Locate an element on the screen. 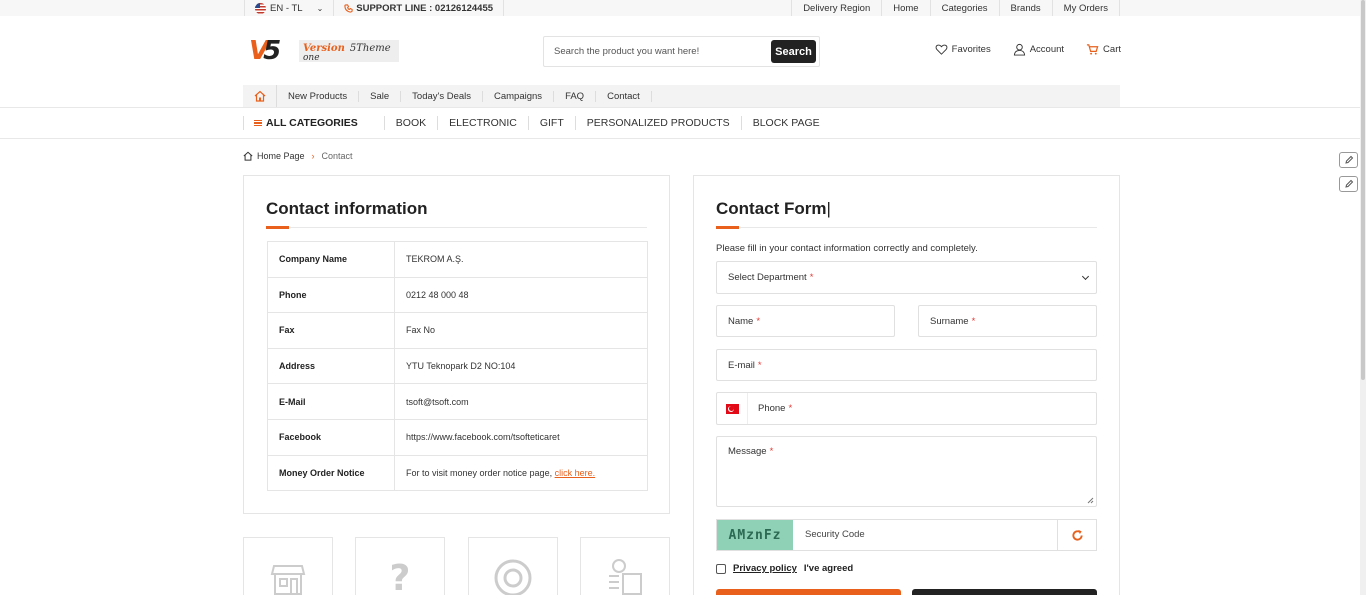  support-line: SUPPORT LINE : 02126124455 is located at coordinates (419, 8).